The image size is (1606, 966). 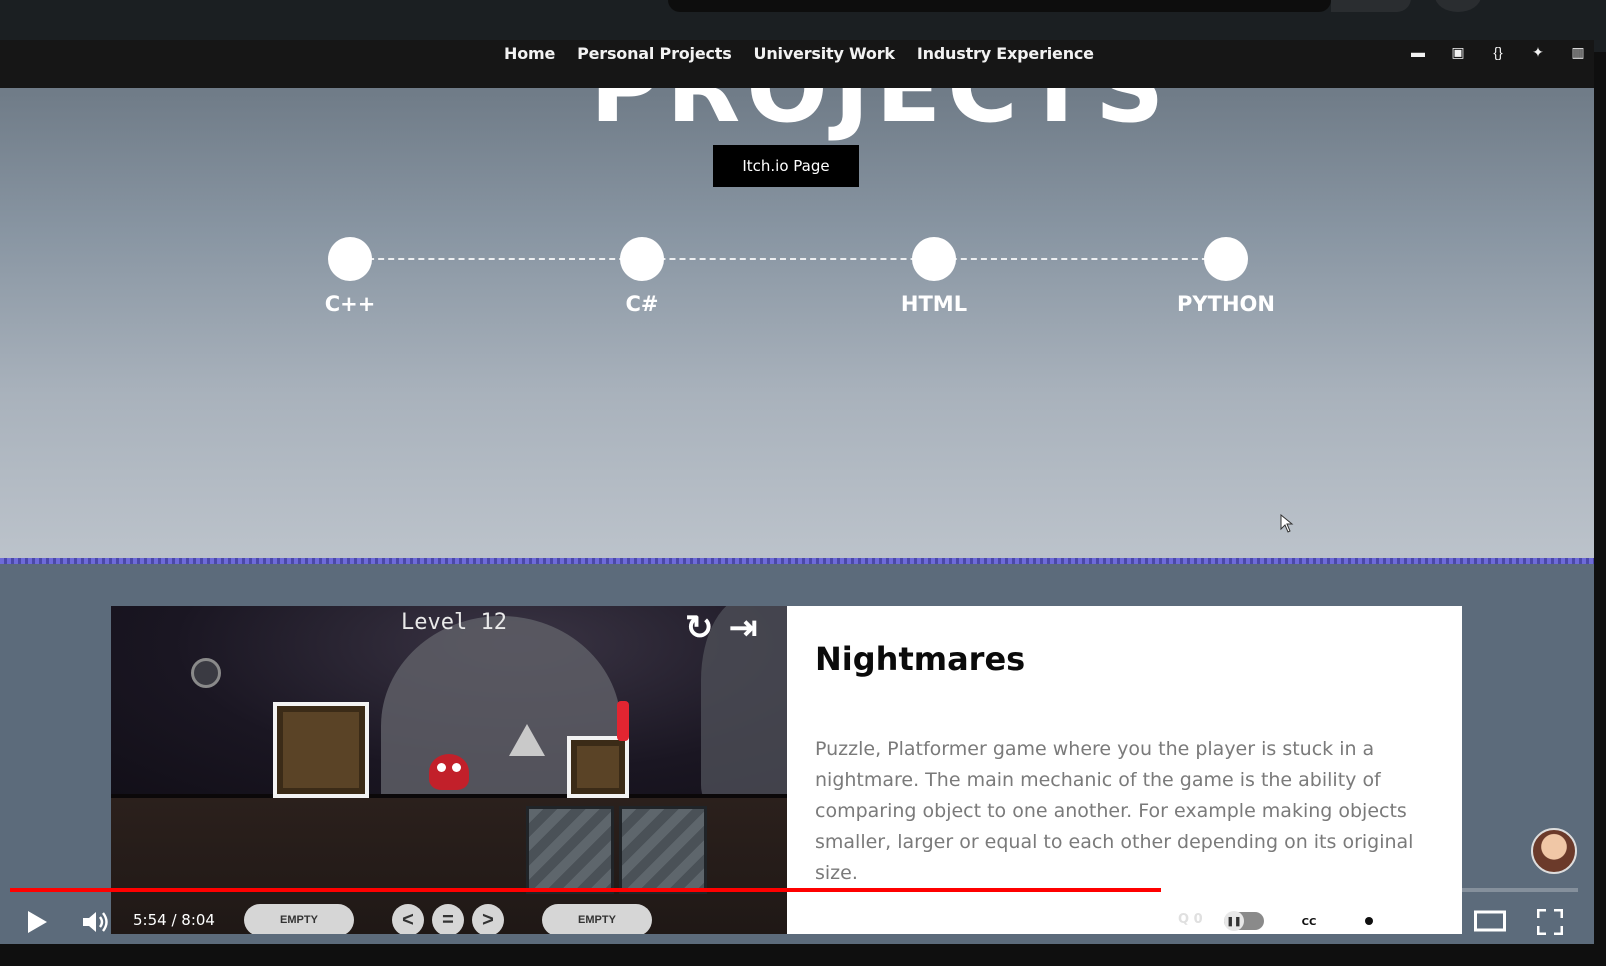 What do you see at coordinates (585, 890) in the screenshot?
I see `progress-played` at bounding box center [585, 890].